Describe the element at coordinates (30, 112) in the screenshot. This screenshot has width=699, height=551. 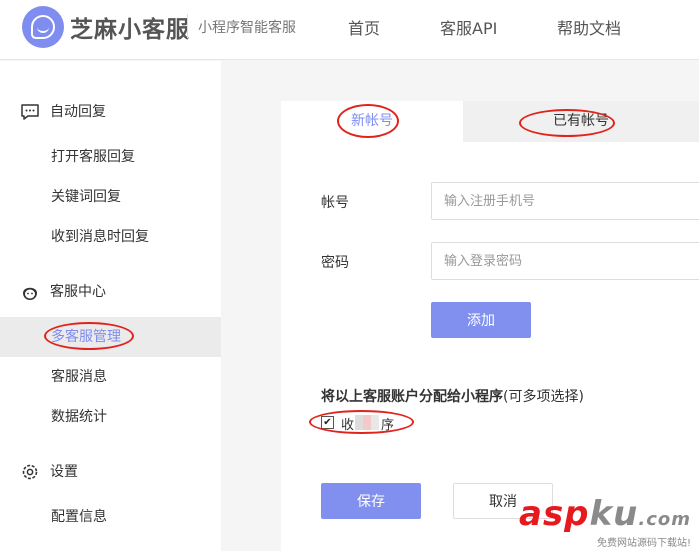
I see `chat-bubble-icon` at that location.